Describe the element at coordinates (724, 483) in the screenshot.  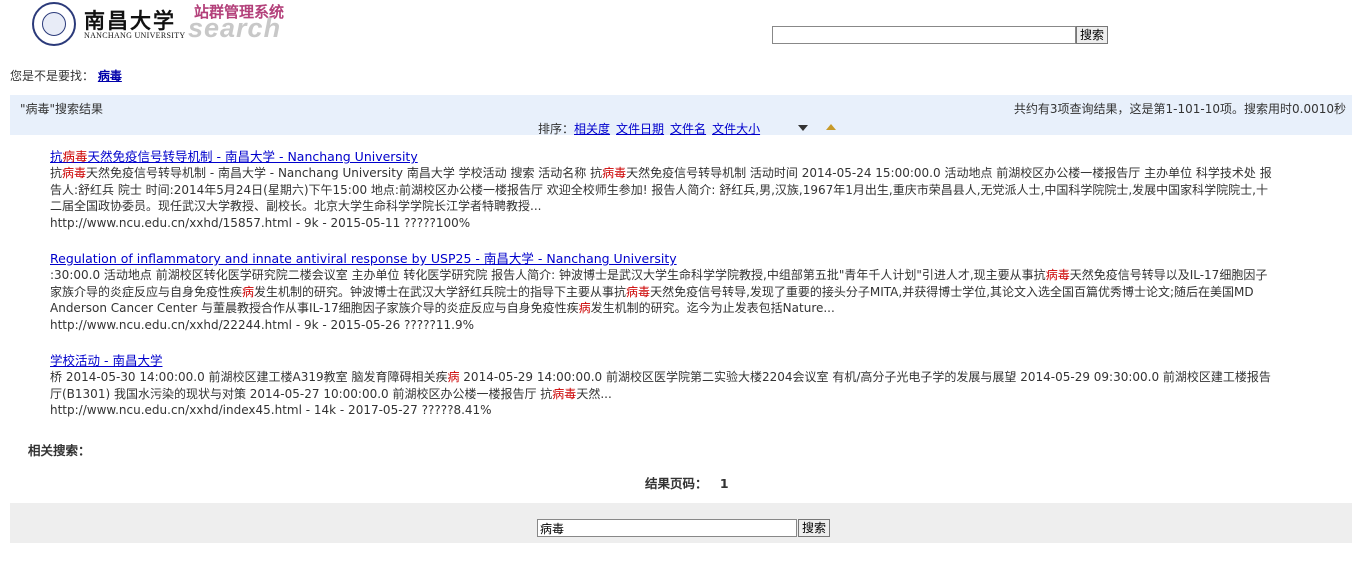
I see `pager-current-page: 1` at that location.